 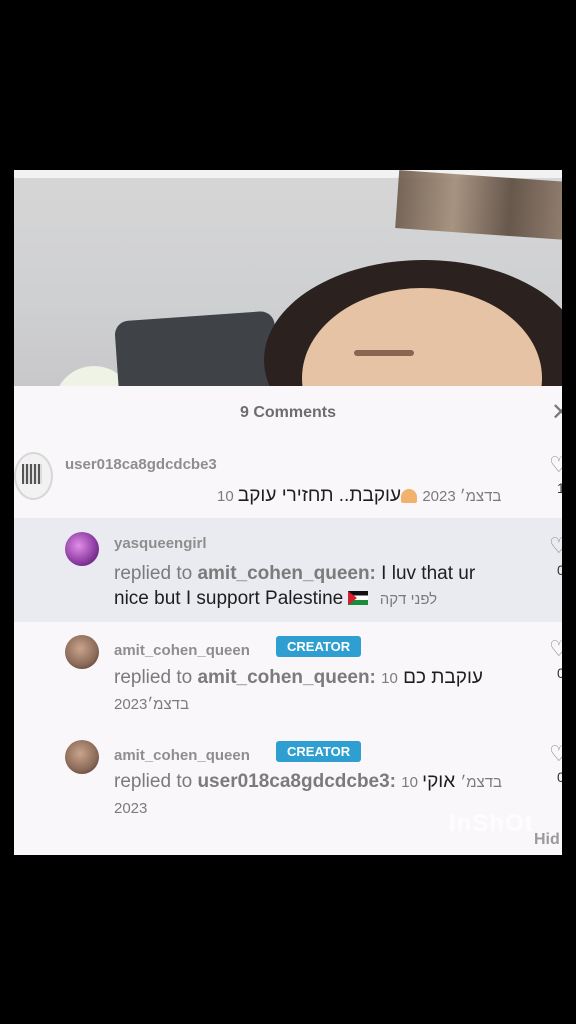 What do you see at coordinates (443, 677) in the screenshot?
I see `comment-text: עוקבת כם` at bounding box center [443, 677].